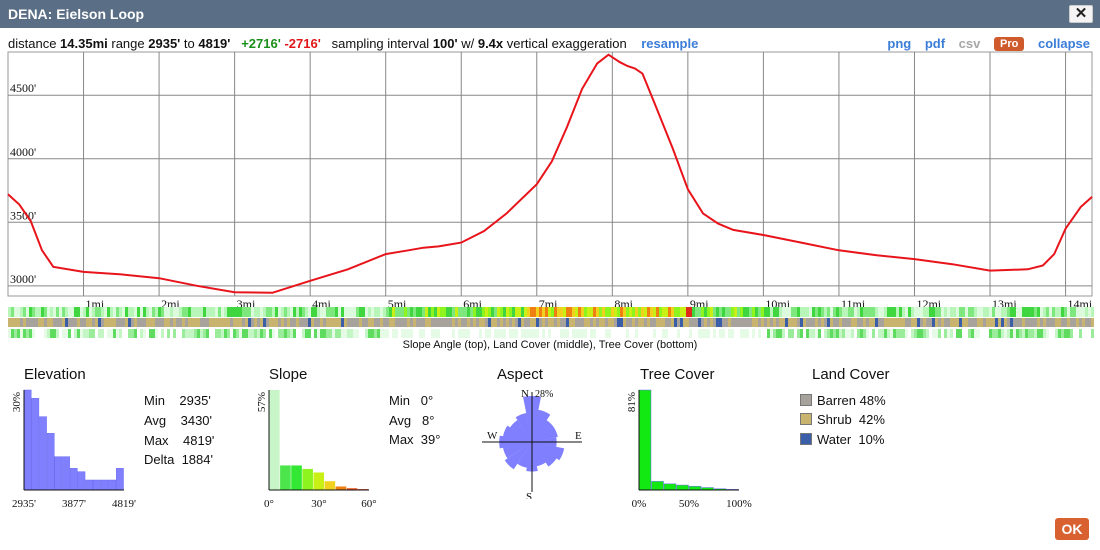 This screenshot has height=550, width=1100. I want to click on tree-cover-histogram: 81% 0% 50% 100%, so click(689, 449).